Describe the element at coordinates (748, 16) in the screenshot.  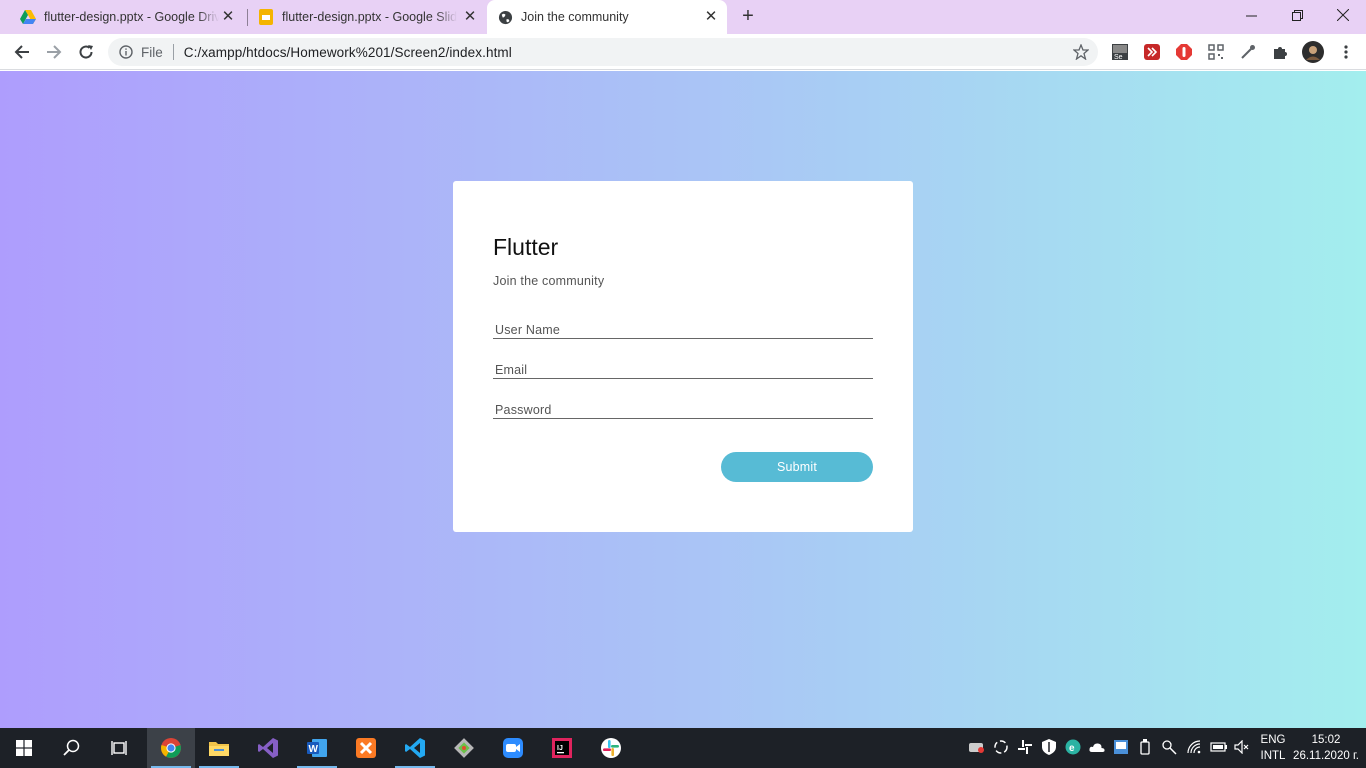
I see `new-tab-button: +` at that location.